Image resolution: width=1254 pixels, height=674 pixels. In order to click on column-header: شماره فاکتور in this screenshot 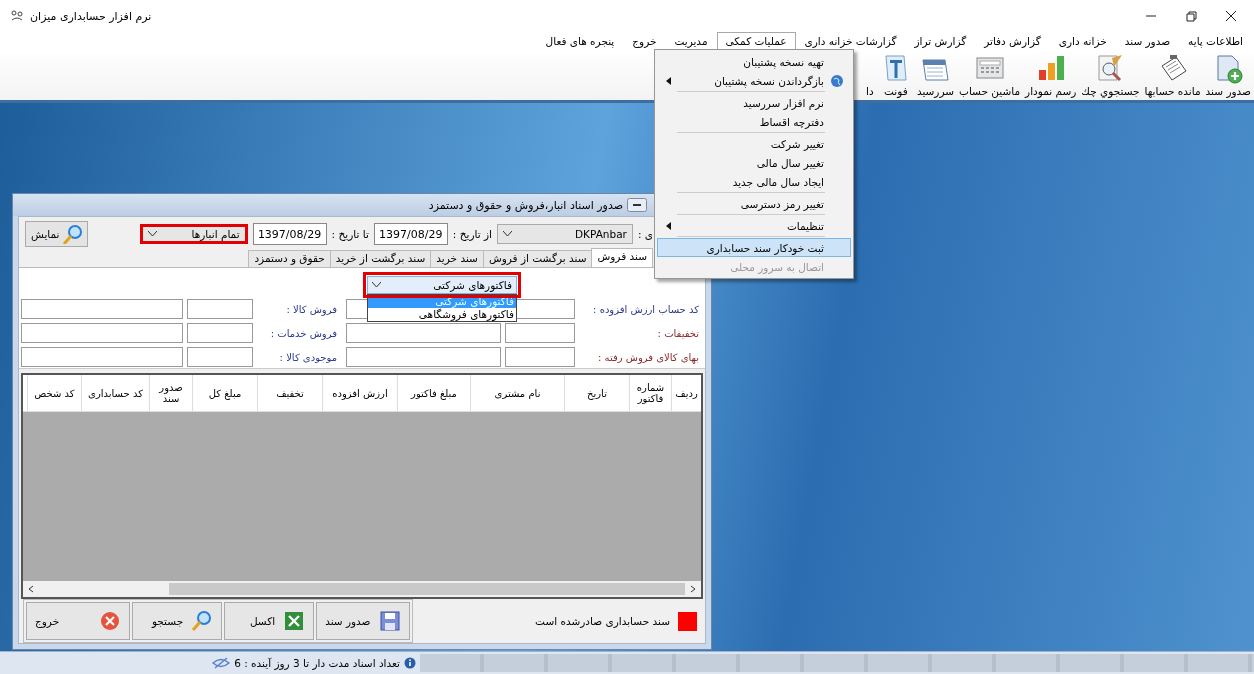, I will do `click(650, 393)`.